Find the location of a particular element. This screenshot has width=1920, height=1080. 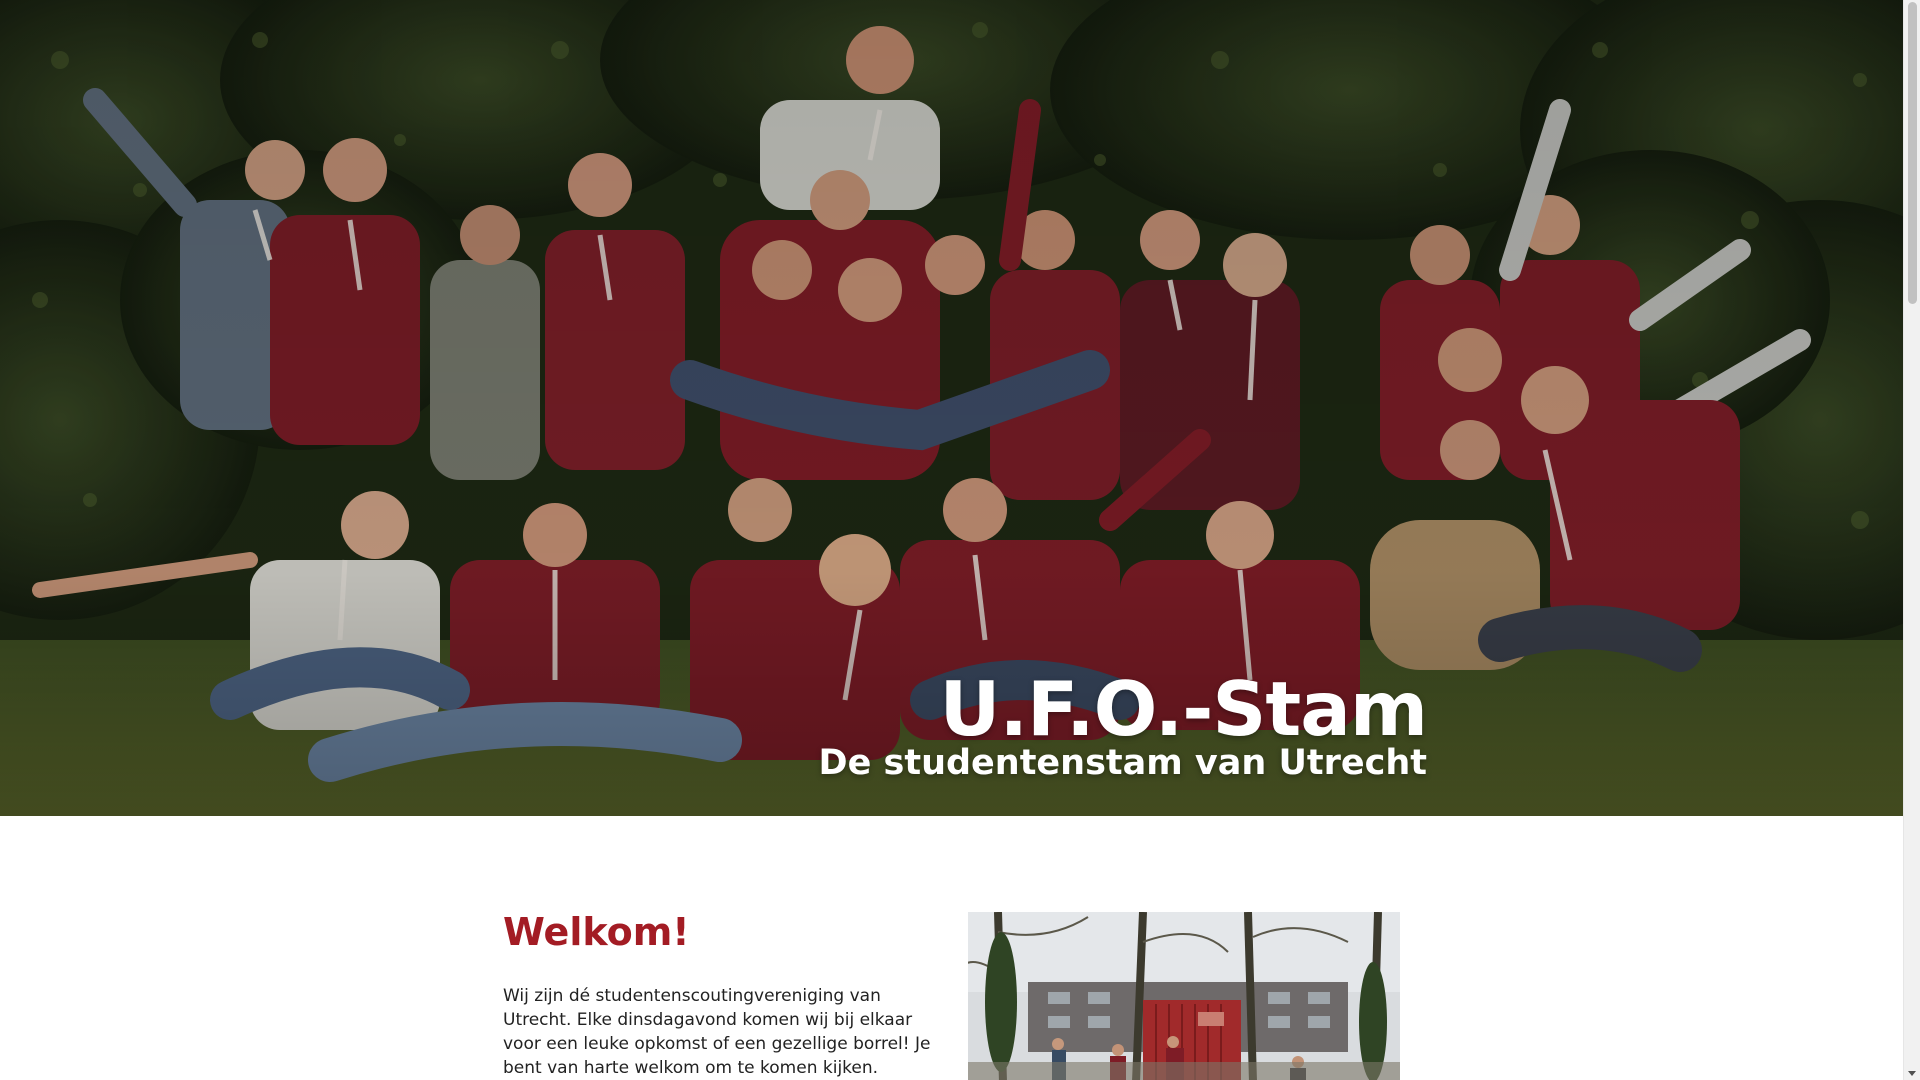

hero-subtitle: De studentenstam van Utrecht is located at coordinates (1122, 763).